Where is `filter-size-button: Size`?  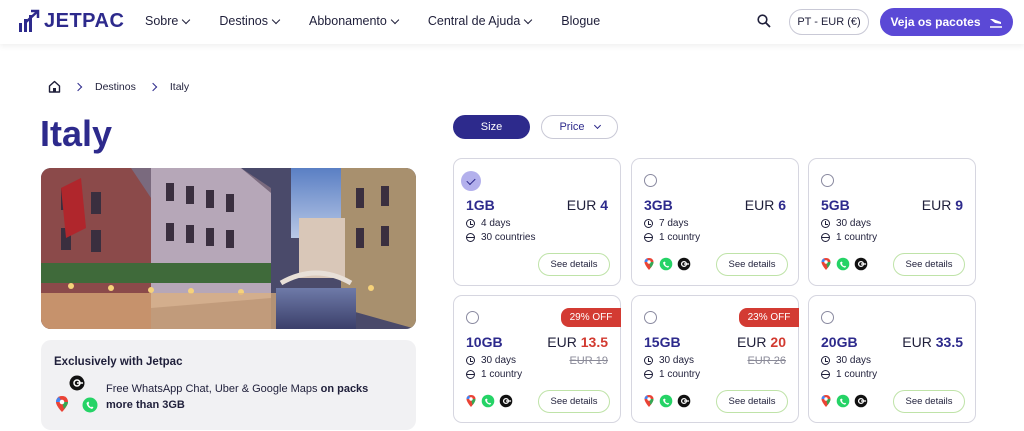
filter-size-button: Size is located at coordinates (491, 127).